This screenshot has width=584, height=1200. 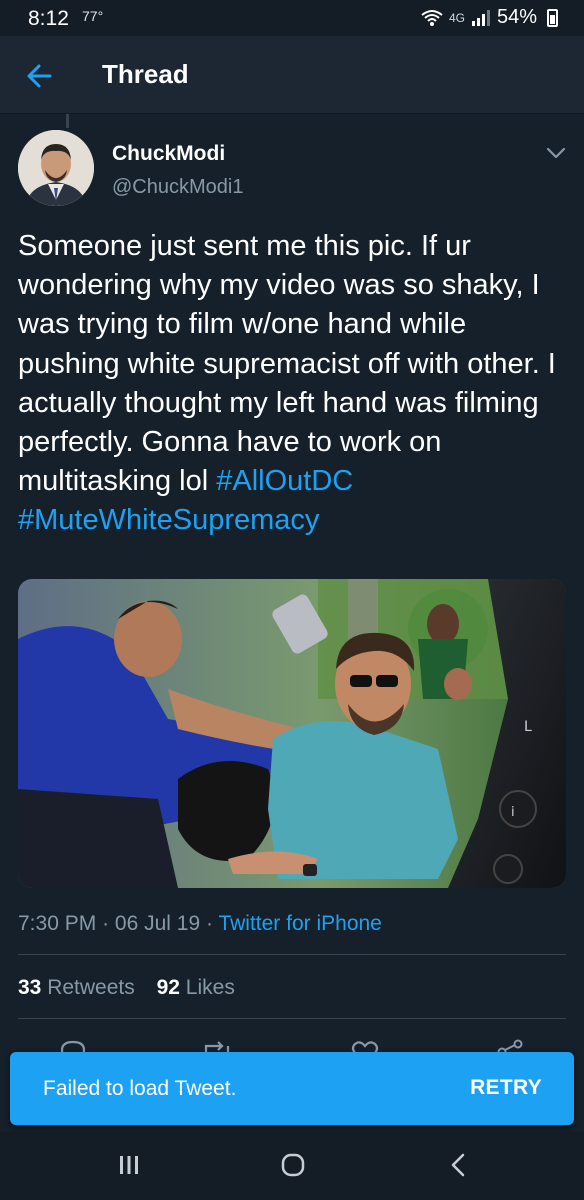 I want to click on status-icons: 4G 54%, so click(x=489, y=17).